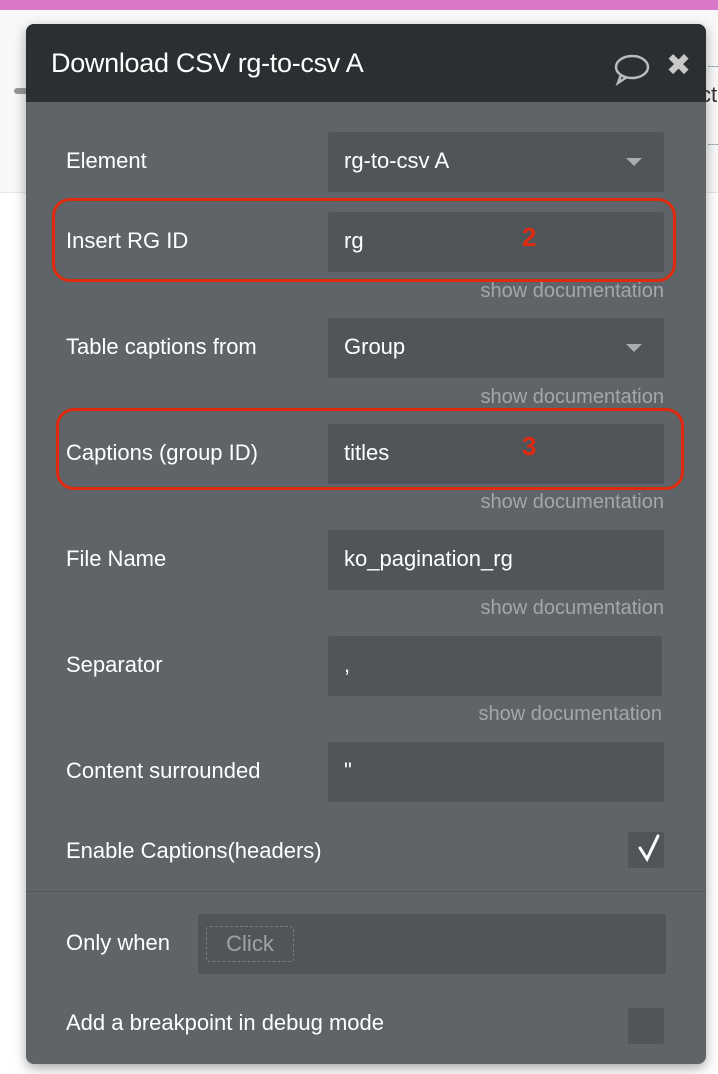  I want to click on table-captions-label: Table captions from, so click(161, 346).